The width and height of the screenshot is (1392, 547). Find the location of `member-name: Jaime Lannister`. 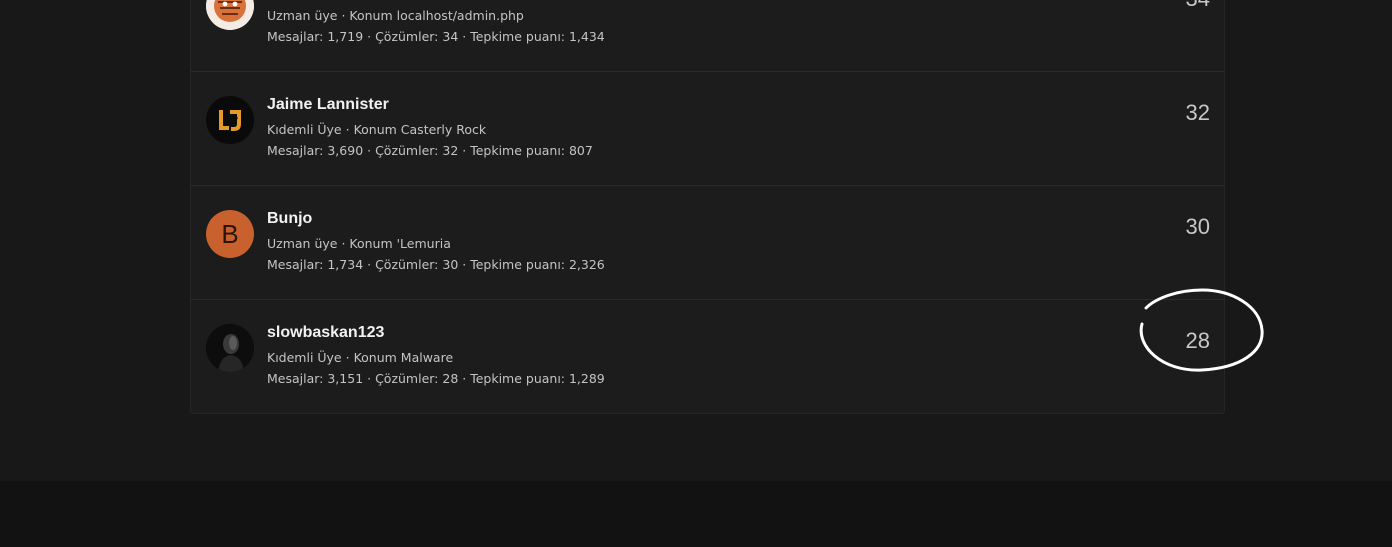

member-name: Jaime Lannister is located at coordinates (328, 105).